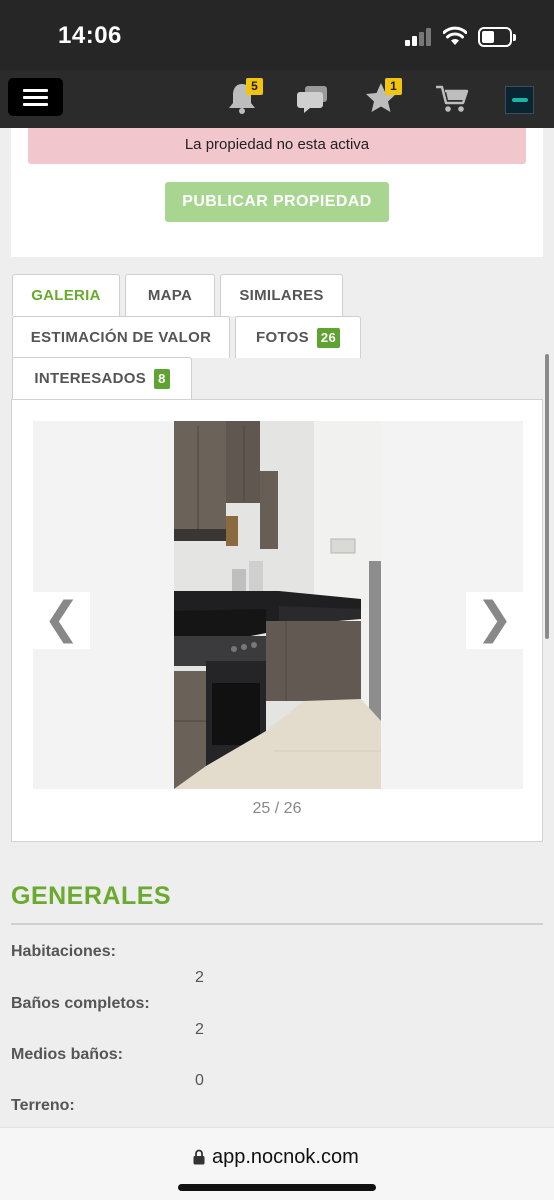 This screenshot has width=554, height=1200. What do you see at coordinates (199, 977) in the screenshot?
I see `property-value-habitaciones: 2` at bounding box center [199, 977].